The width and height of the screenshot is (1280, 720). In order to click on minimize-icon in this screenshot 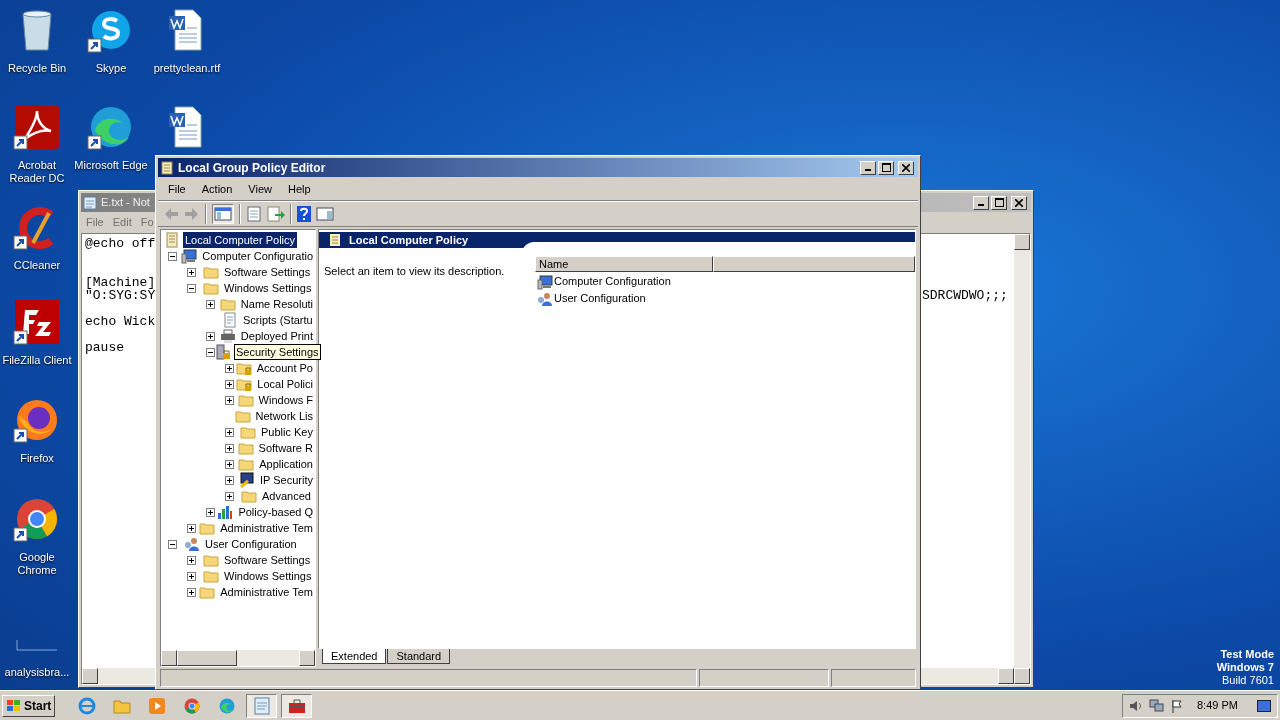, I will do `click(981, 204)`.